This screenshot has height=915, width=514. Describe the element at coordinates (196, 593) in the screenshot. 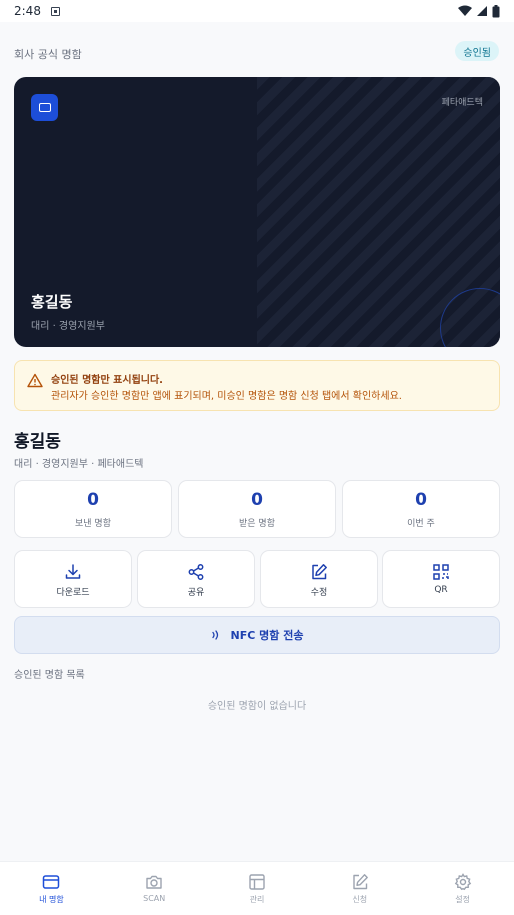

I see `share-label: 공유` at that location.